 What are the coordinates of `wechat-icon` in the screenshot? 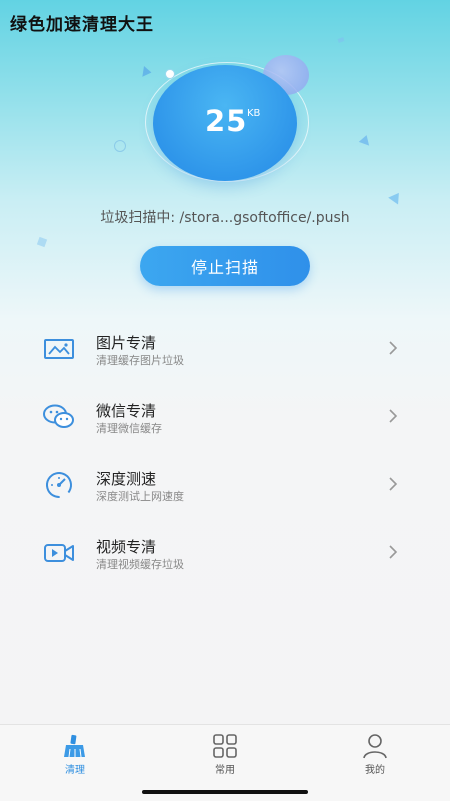 It's located at (58, 416).